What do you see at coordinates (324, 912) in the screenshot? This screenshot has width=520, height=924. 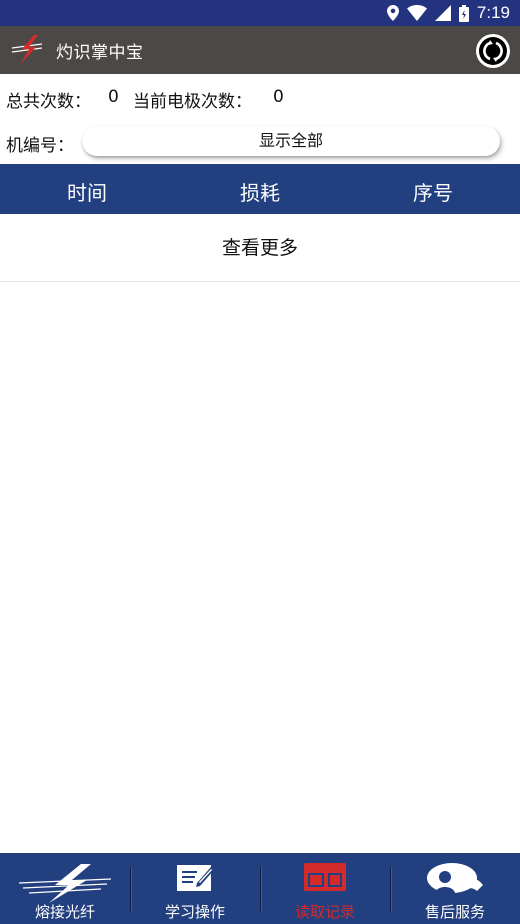 I see `tab-label: 读取记录` at bounding box center [324, 912].